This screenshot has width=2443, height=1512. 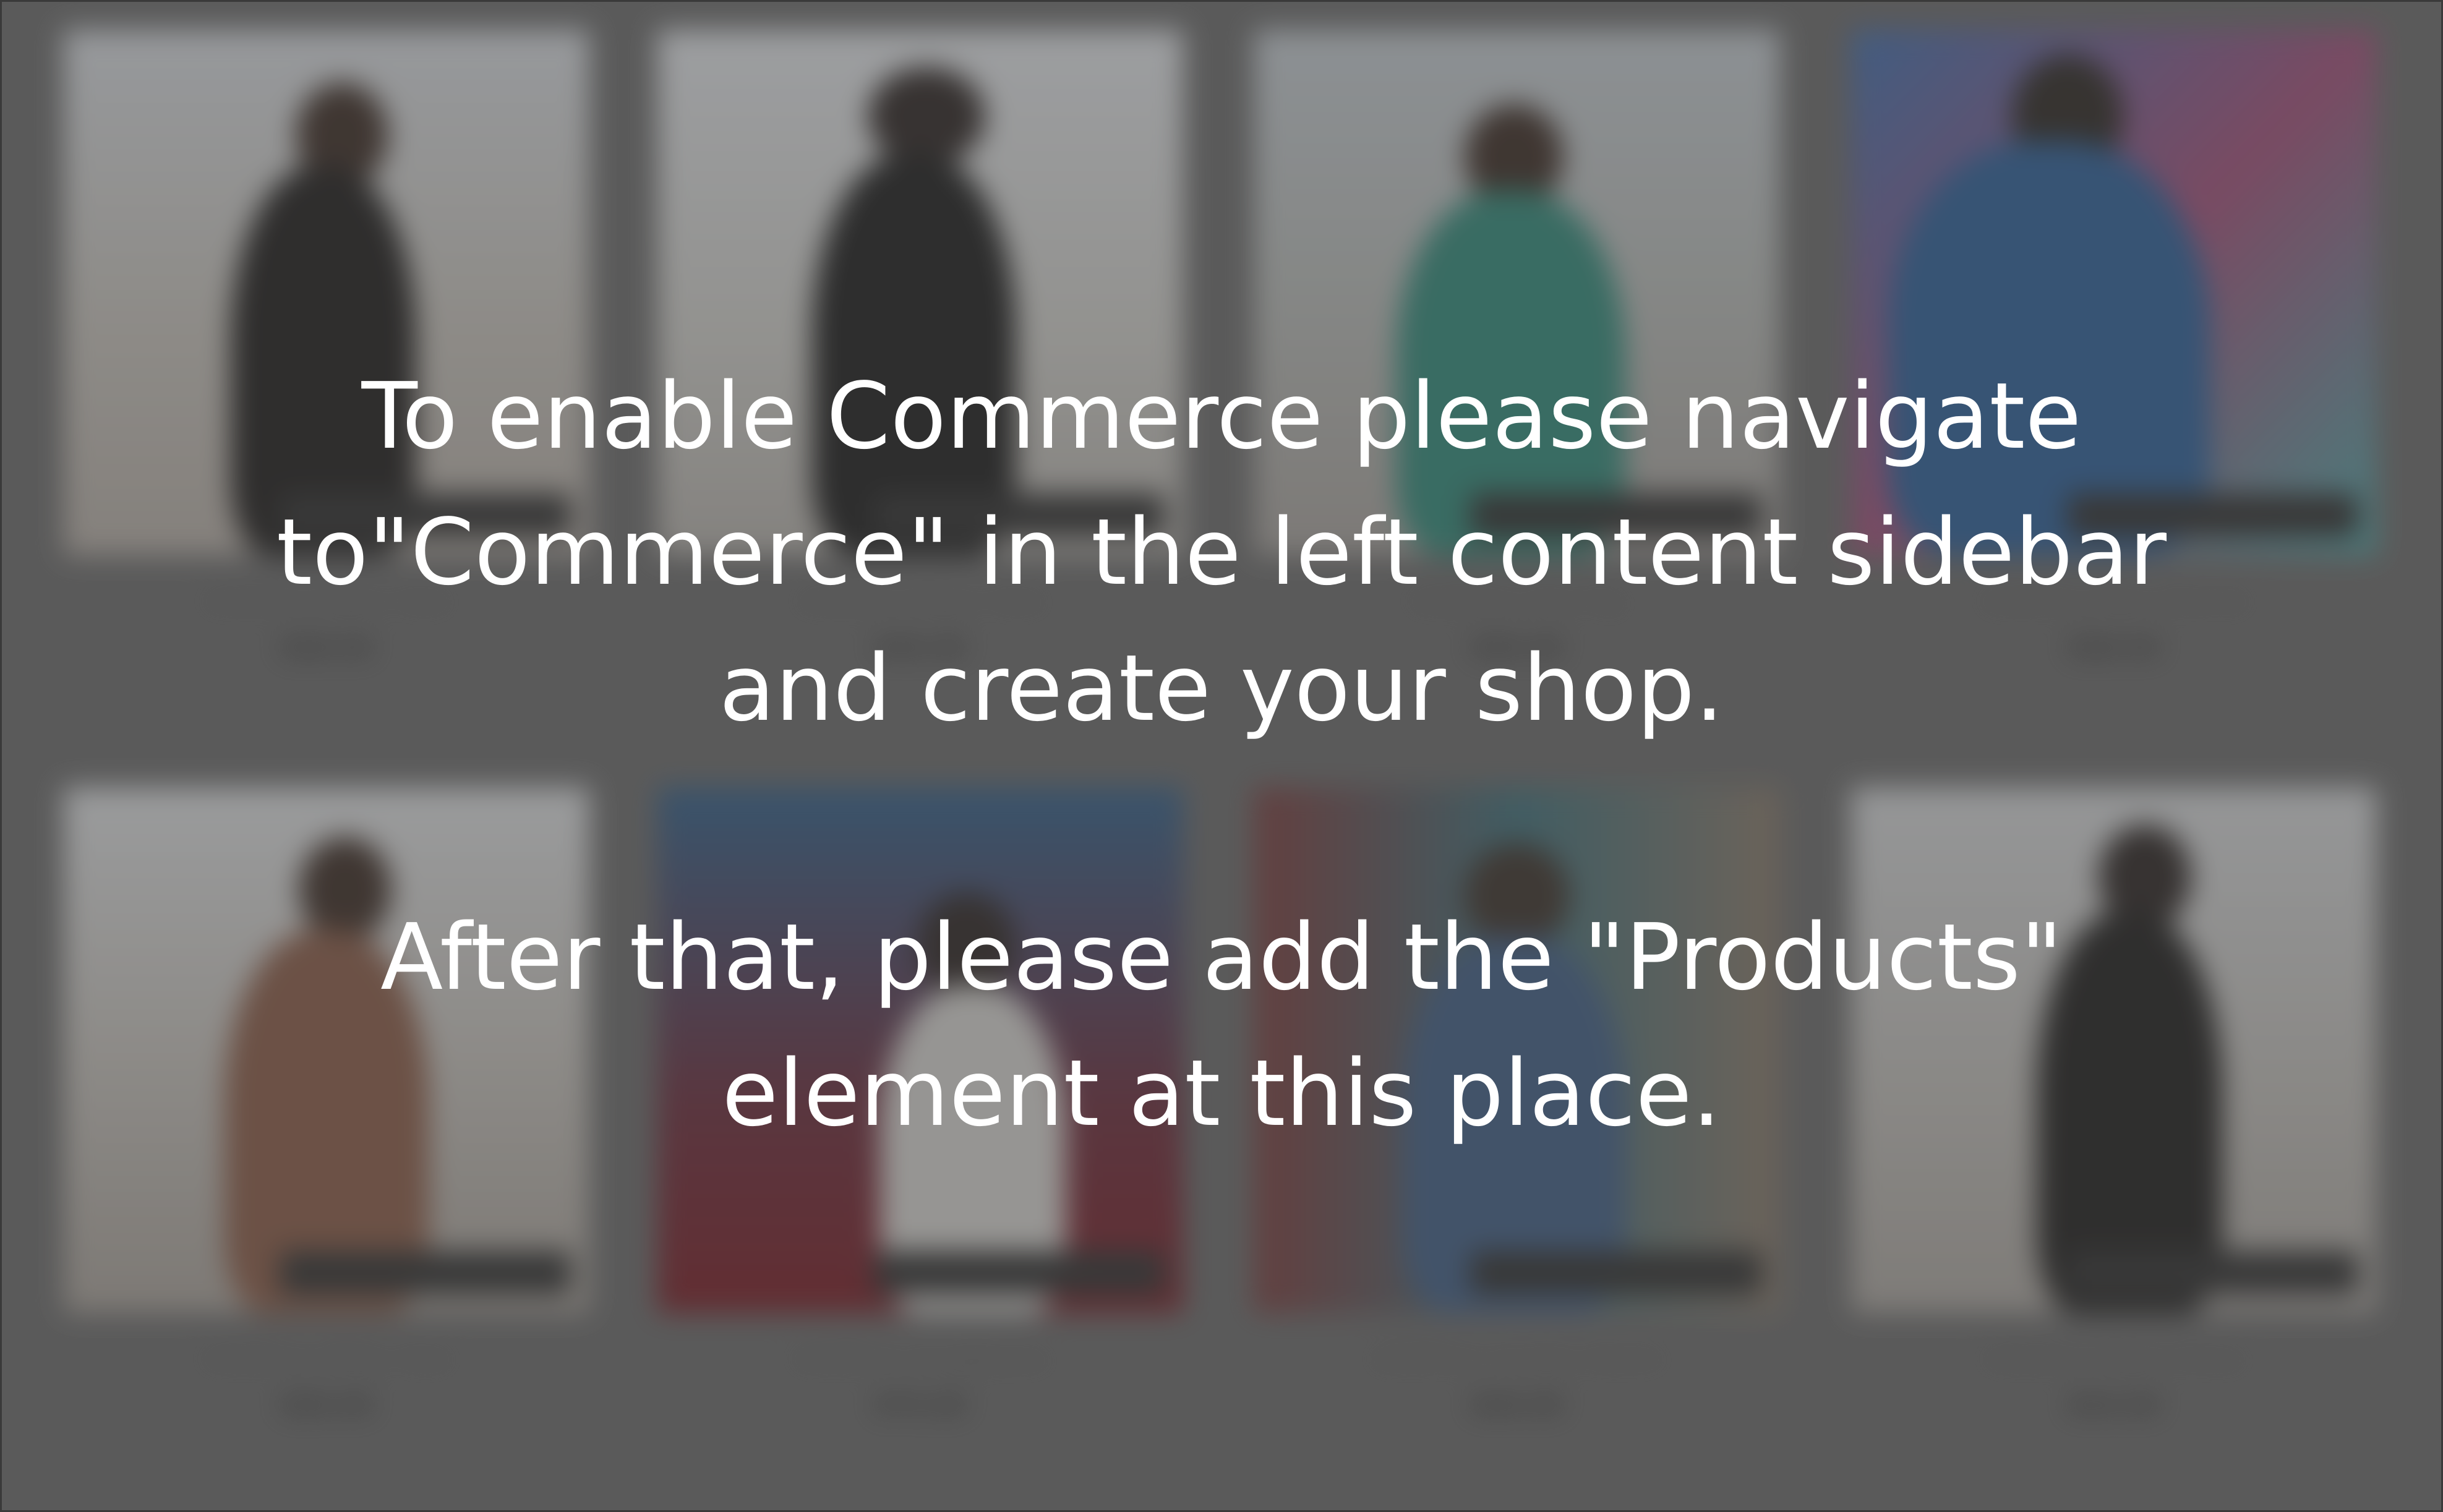 I want to click on instruction-line: element at this place., so click(x=1222, y=1093).